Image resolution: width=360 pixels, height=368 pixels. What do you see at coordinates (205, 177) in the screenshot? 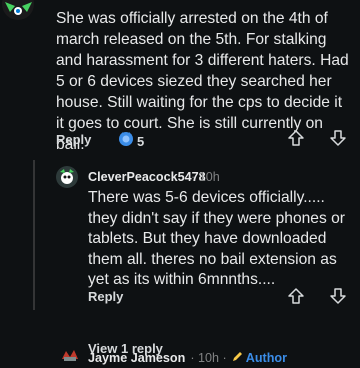
I see `child-timestamp: · 10h` at bounding box center [205, 177].